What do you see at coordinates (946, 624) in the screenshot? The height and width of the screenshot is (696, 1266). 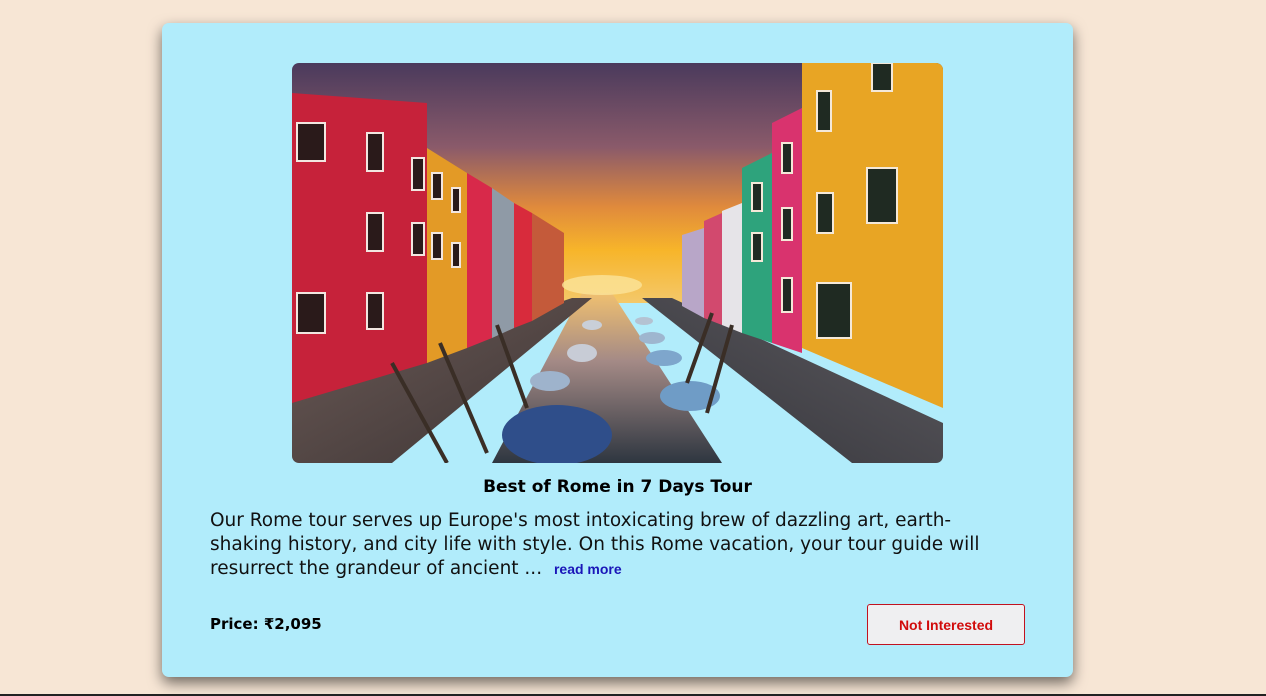 I see `not-interested-button: Not Interested` at bounding box center [946, 624].